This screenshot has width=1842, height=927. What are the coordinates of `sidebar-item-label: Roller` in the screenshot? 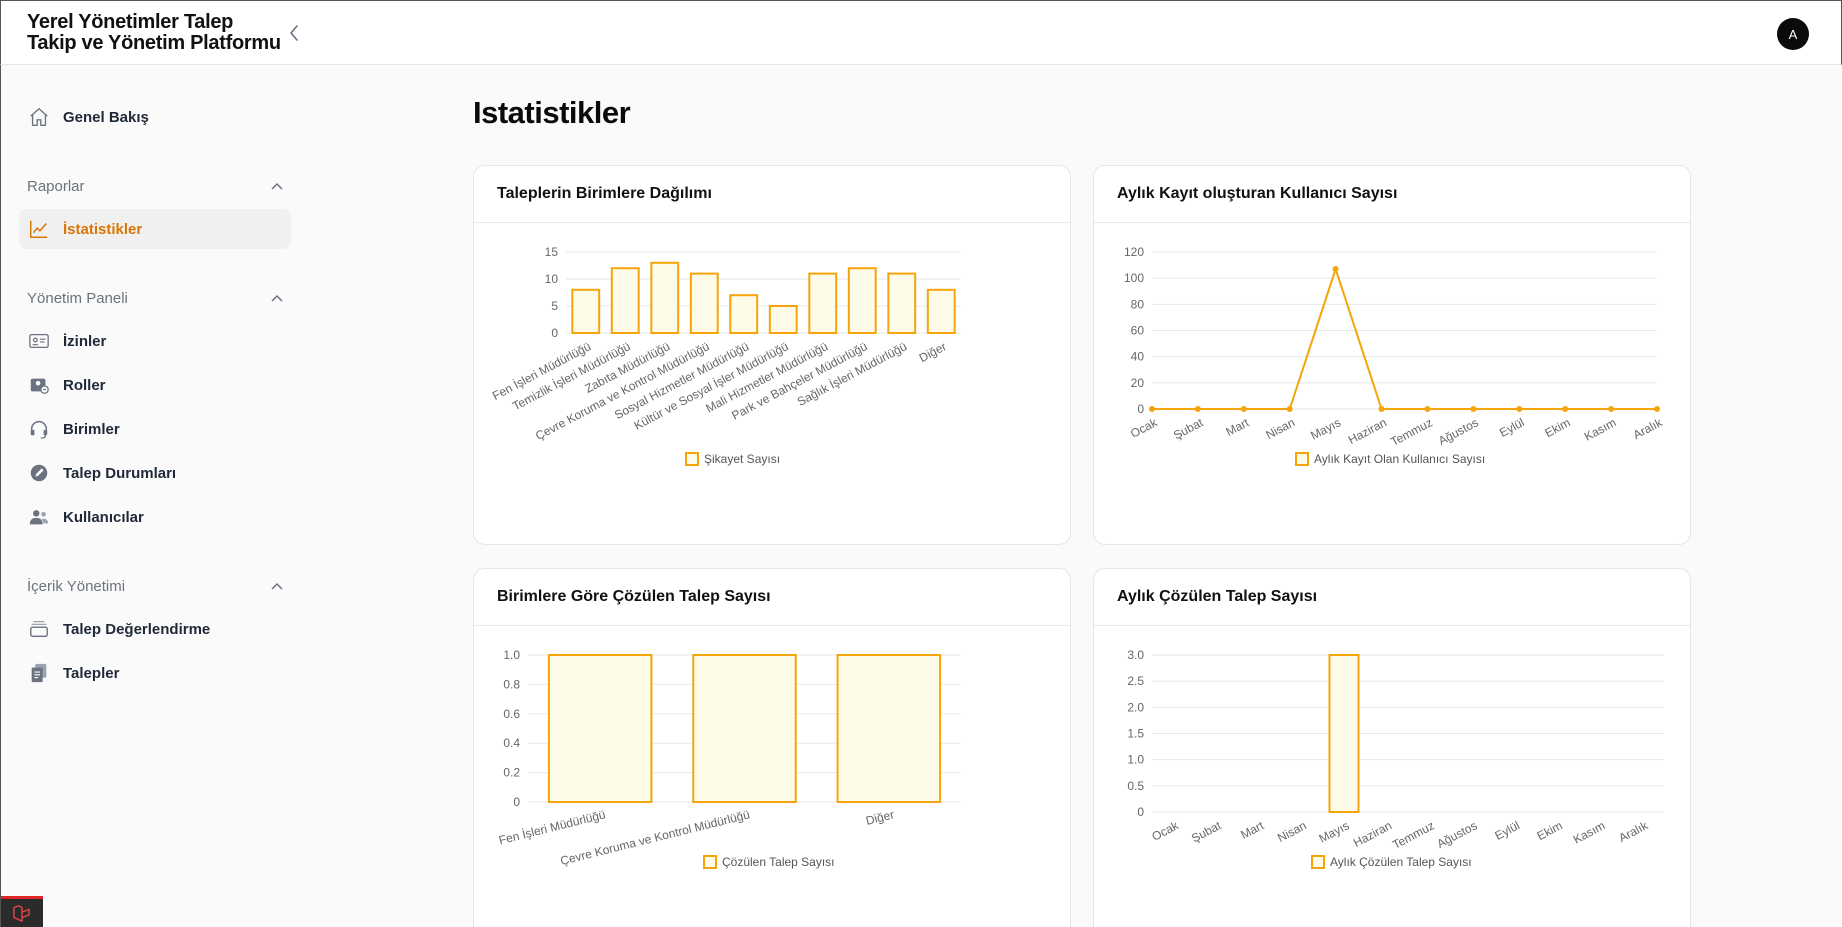 It's located at (84, 385).